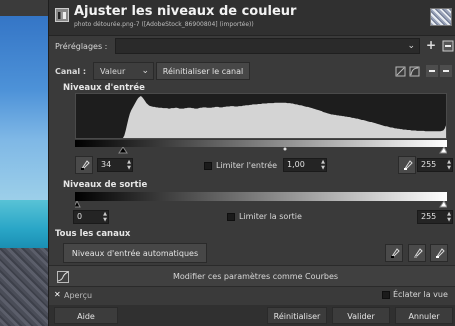 Image resolution: width=455 pixels, height=326 pixels. Describe the element at coordinates (104, 88) in the screenshot. I see `input-levels-title: Niveaux d'entrée` at that location.